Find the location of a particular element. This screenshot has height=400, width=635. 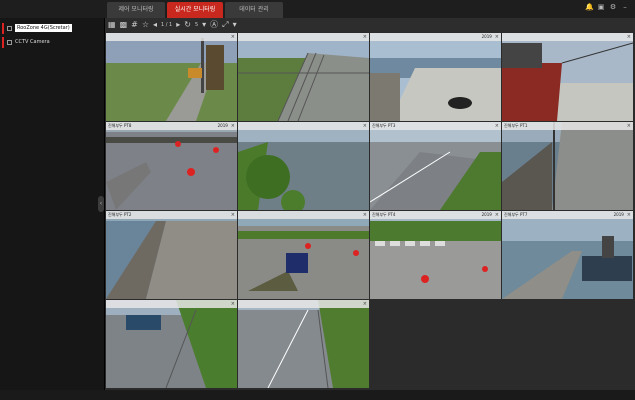

camera-title-bar: 진해부두 PT4 2019 × is located at coordinates (435, 215).